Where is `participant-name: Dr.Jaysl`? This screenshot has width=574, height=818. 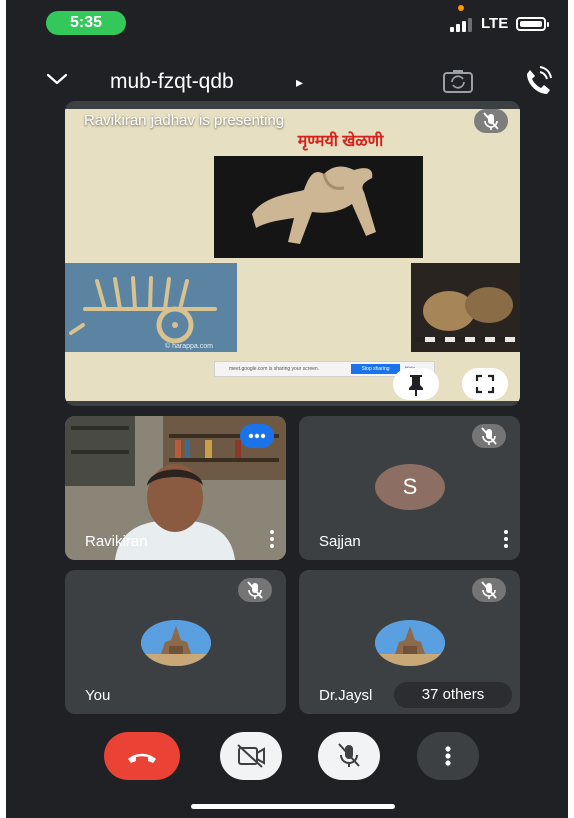
participant-name: Dr.Jaysl is located at coordinates (346, 695).